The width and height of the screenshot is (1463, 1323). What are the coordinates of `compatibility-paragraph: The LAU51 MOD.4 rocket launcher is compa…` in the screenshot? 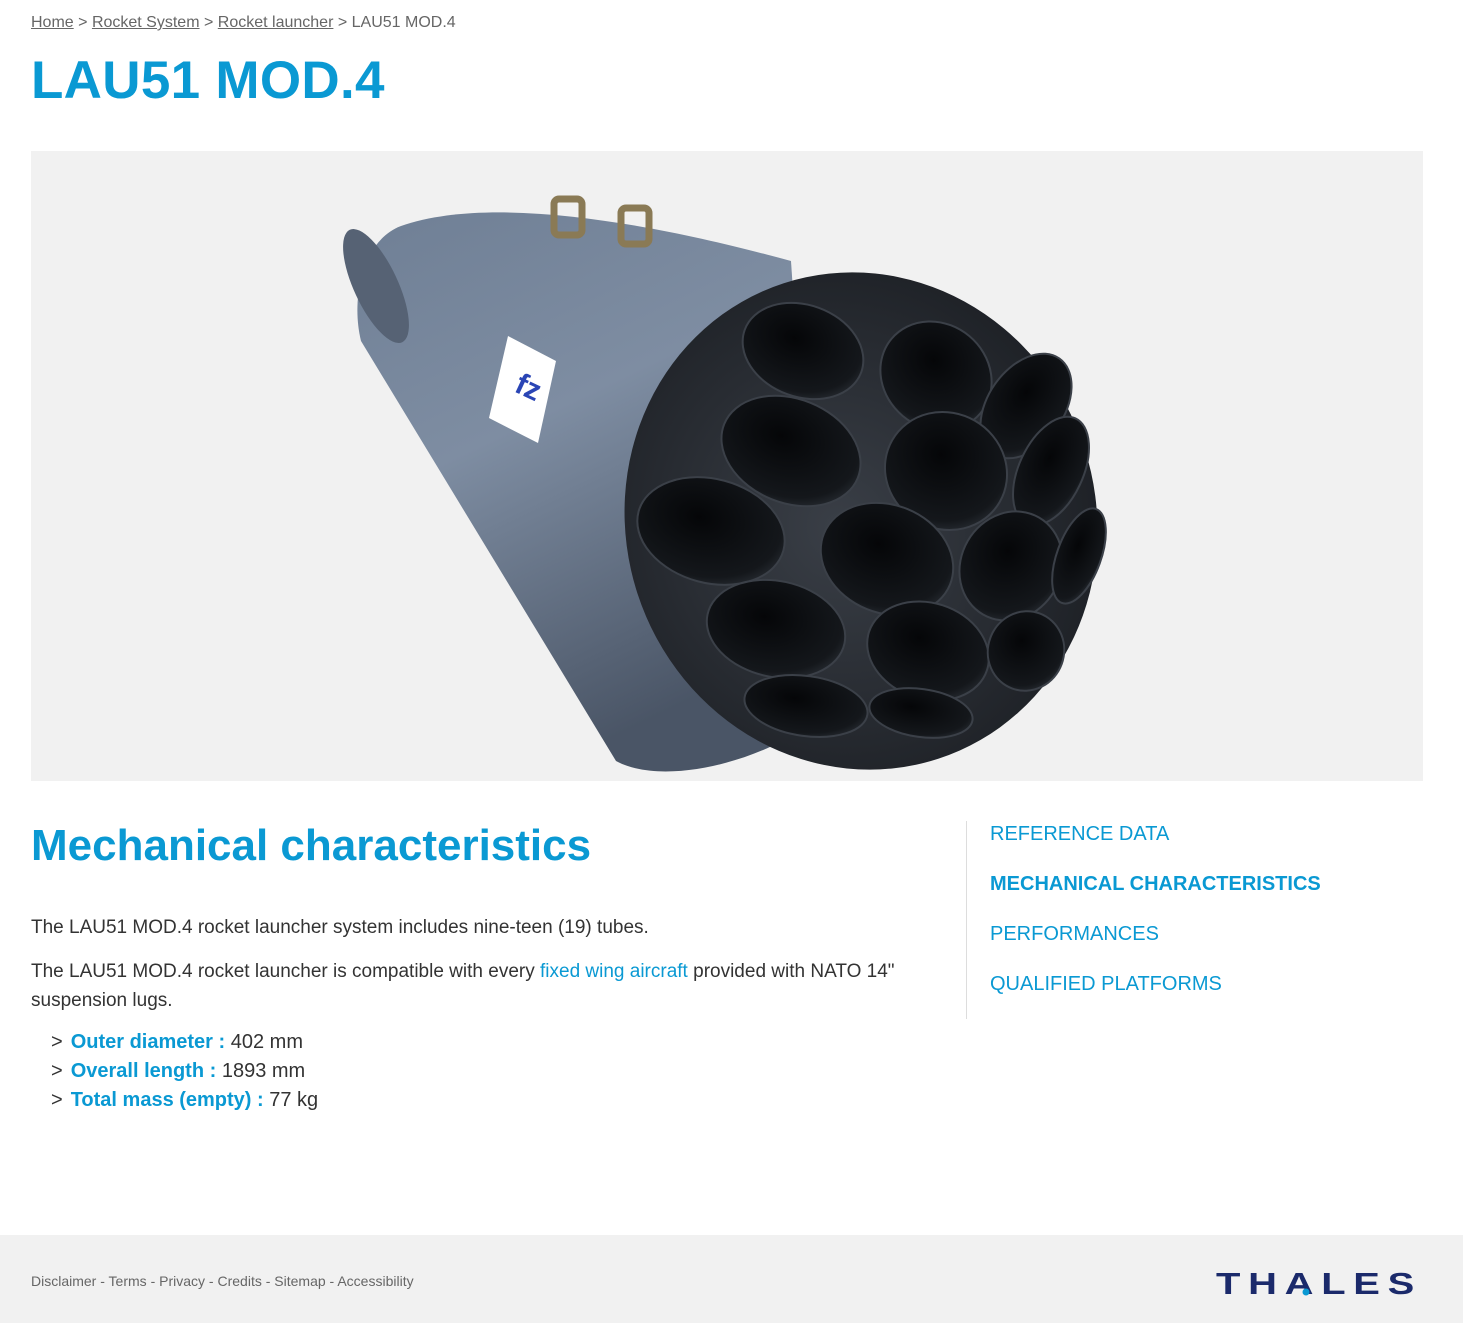 It's located at (481, 986).